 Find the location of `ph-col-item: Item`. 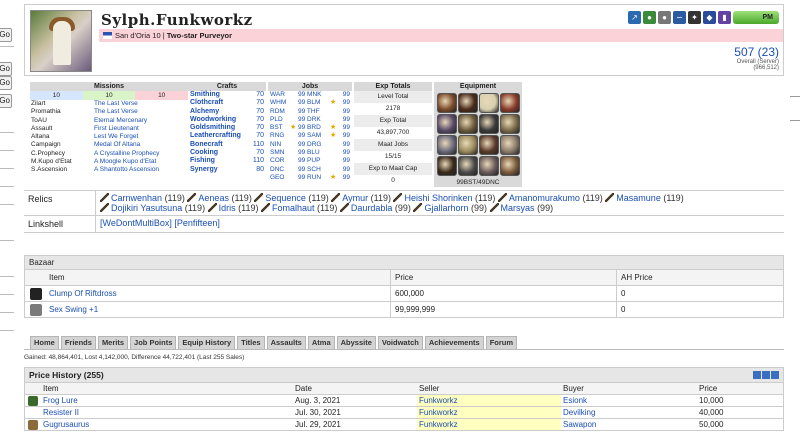

ph-col-item: Item is located at coordinates (167, 388).